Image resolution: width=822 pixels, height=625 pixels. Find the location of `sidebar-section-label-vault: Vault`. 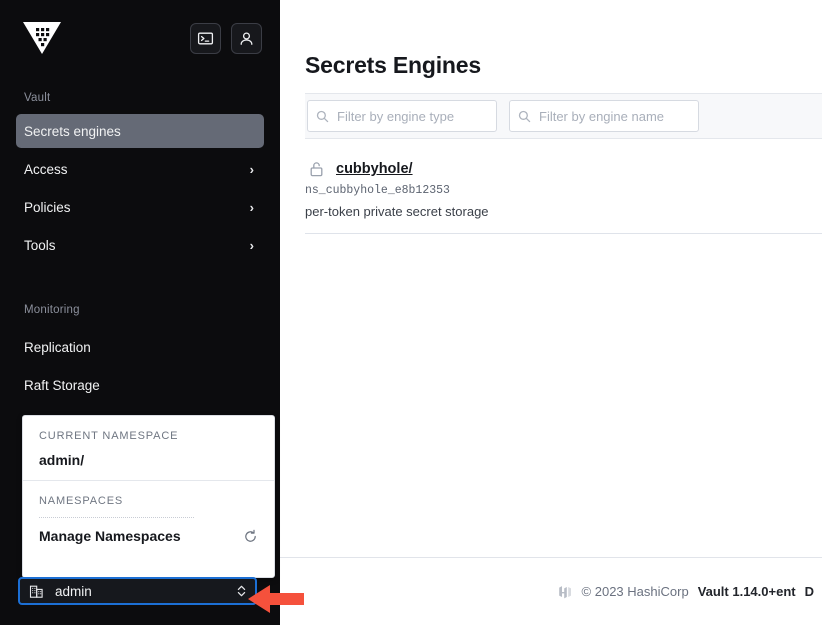

sidebar-section-label-vault: Vault is located at coordinates (37, 98).